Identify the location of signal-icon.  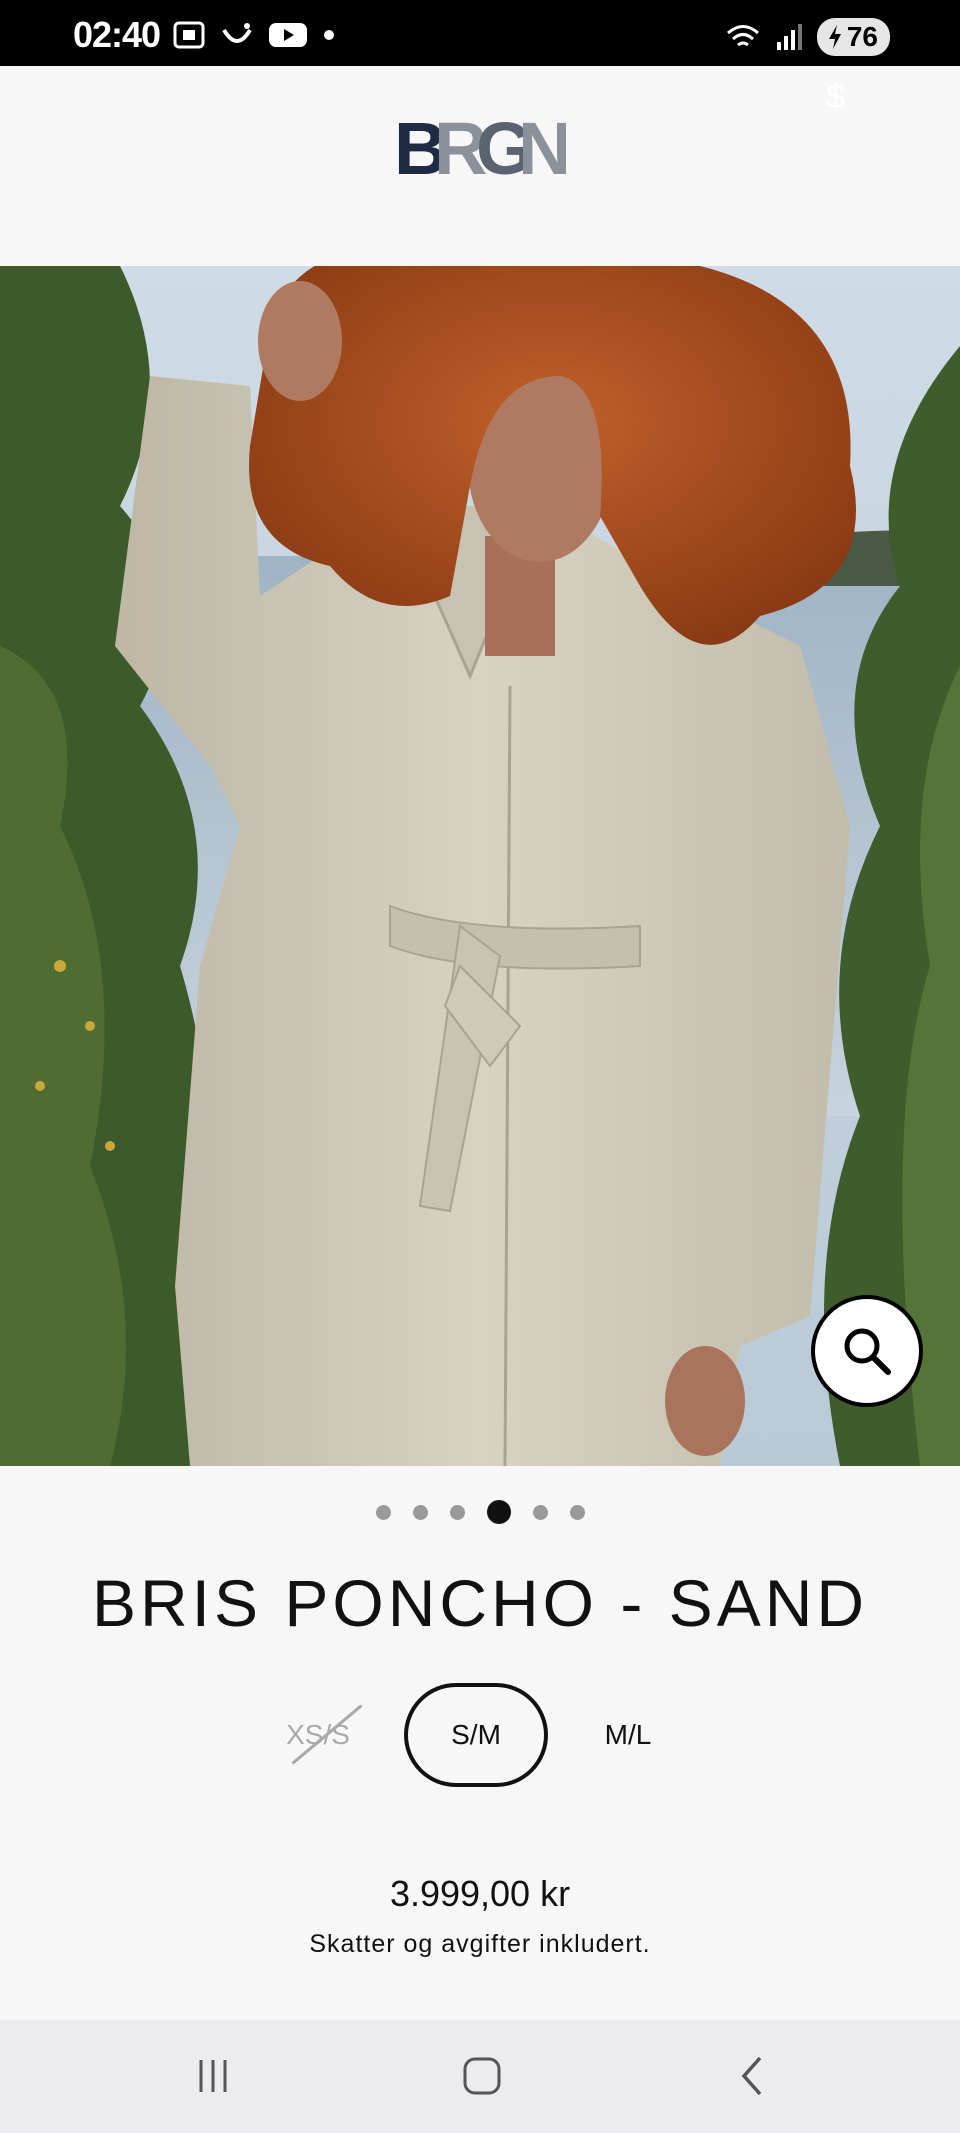
(789, 37).